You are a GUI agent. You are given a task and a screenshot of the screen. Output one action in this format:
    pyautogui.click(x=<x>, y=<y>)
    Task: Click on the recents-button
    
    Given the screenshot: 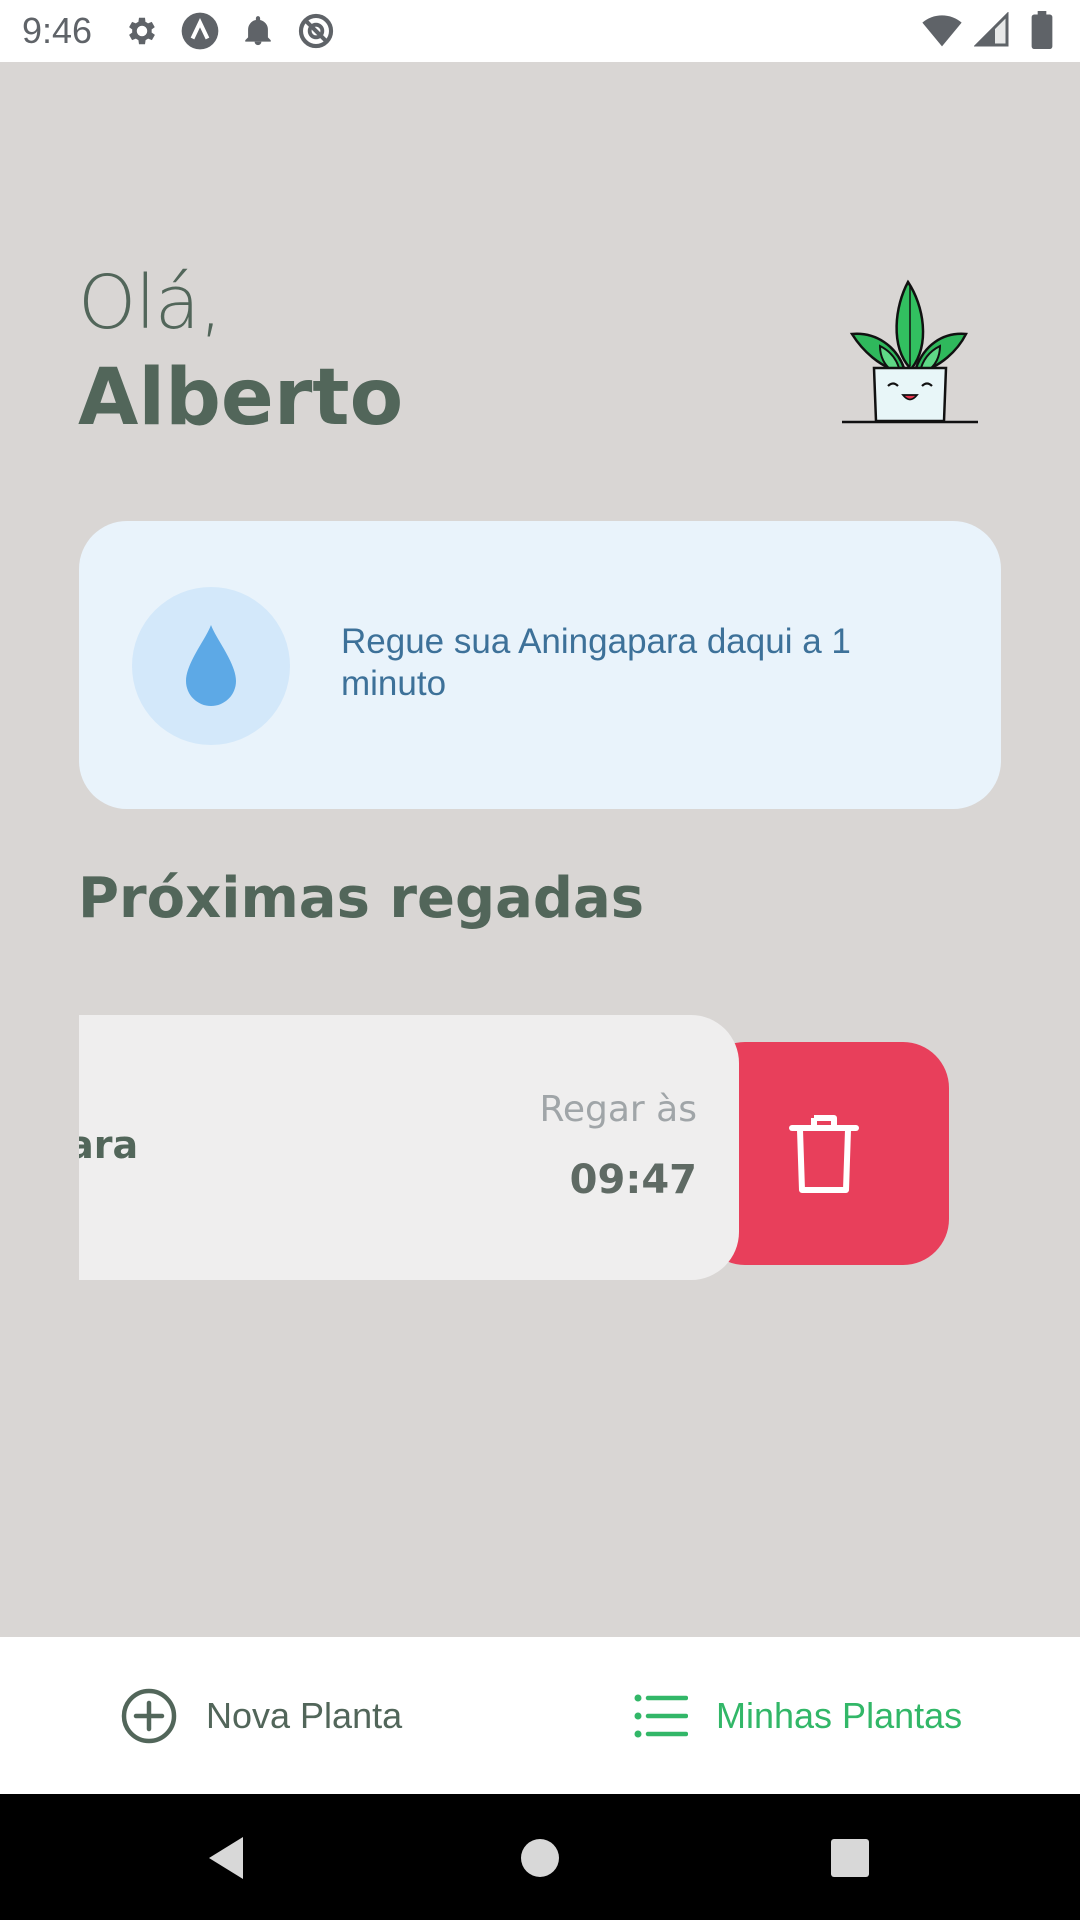 What is the action you would take?
    pyautogui.click(x=850, y=1858)
    